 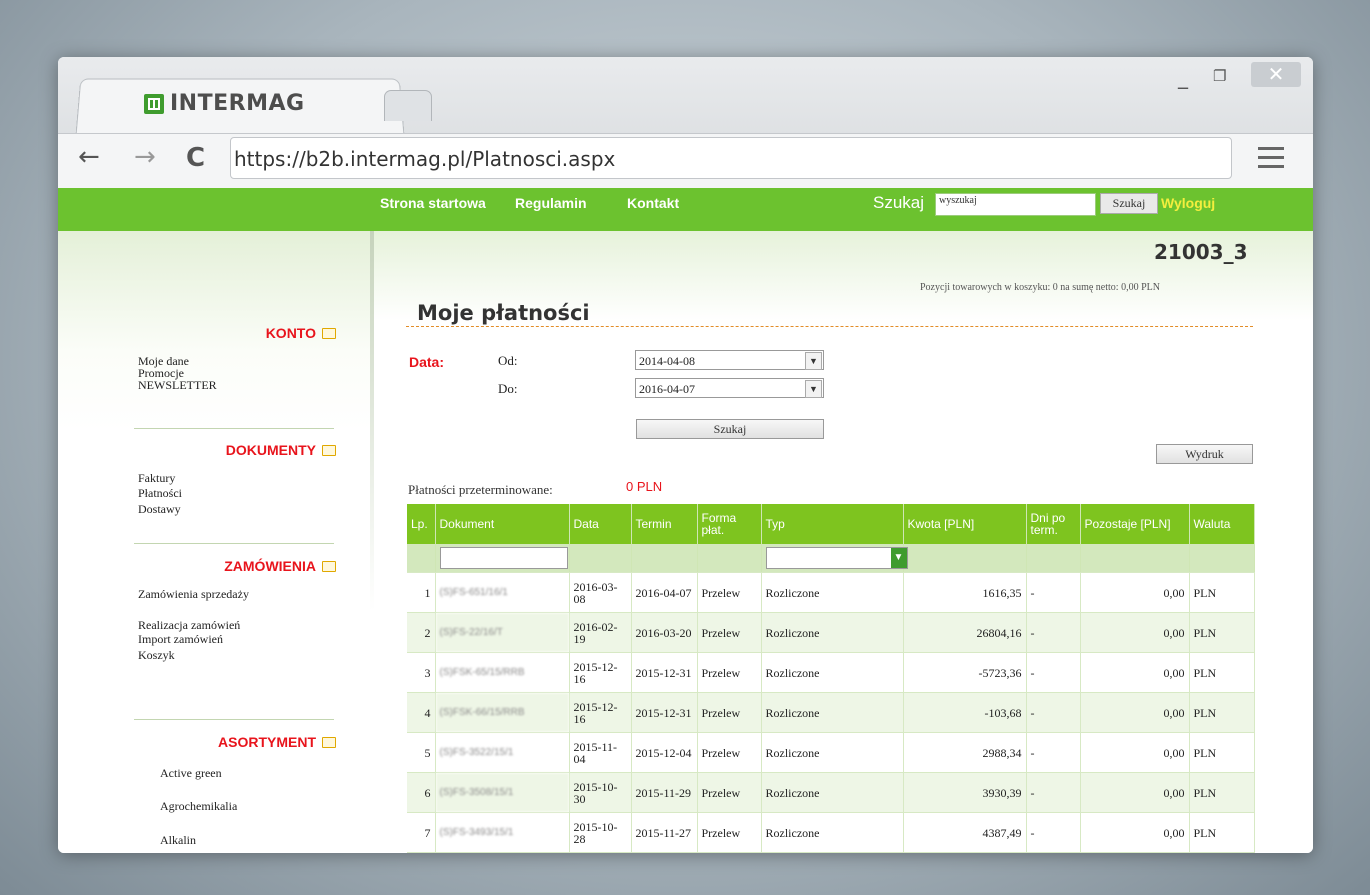 I want to click on forward-icon: →, so click(x=145, y=157).